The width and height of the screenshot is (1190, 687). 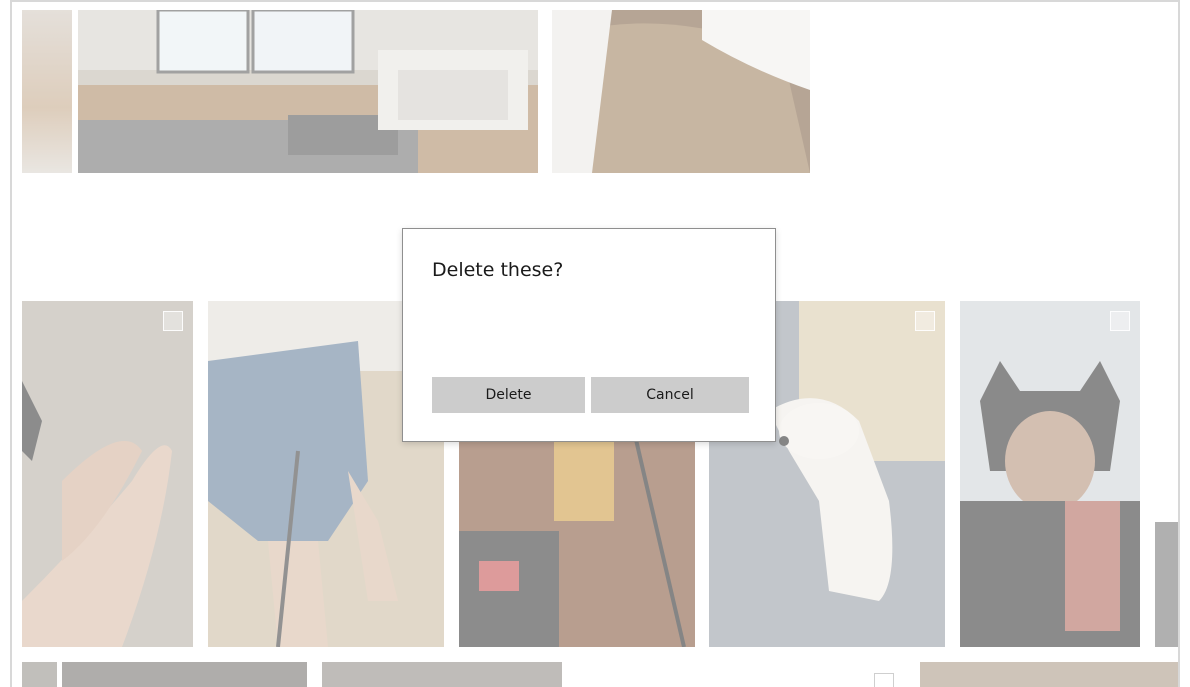 I want to click on cancel-button: Cancel, so click(x=670, y=395).